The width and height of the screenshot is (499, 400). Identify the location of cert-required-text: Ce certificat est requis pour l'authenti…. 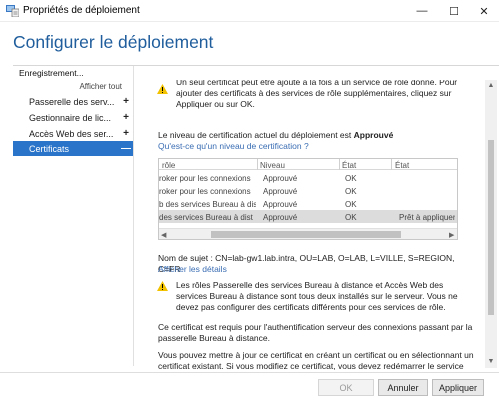
(315, 332).